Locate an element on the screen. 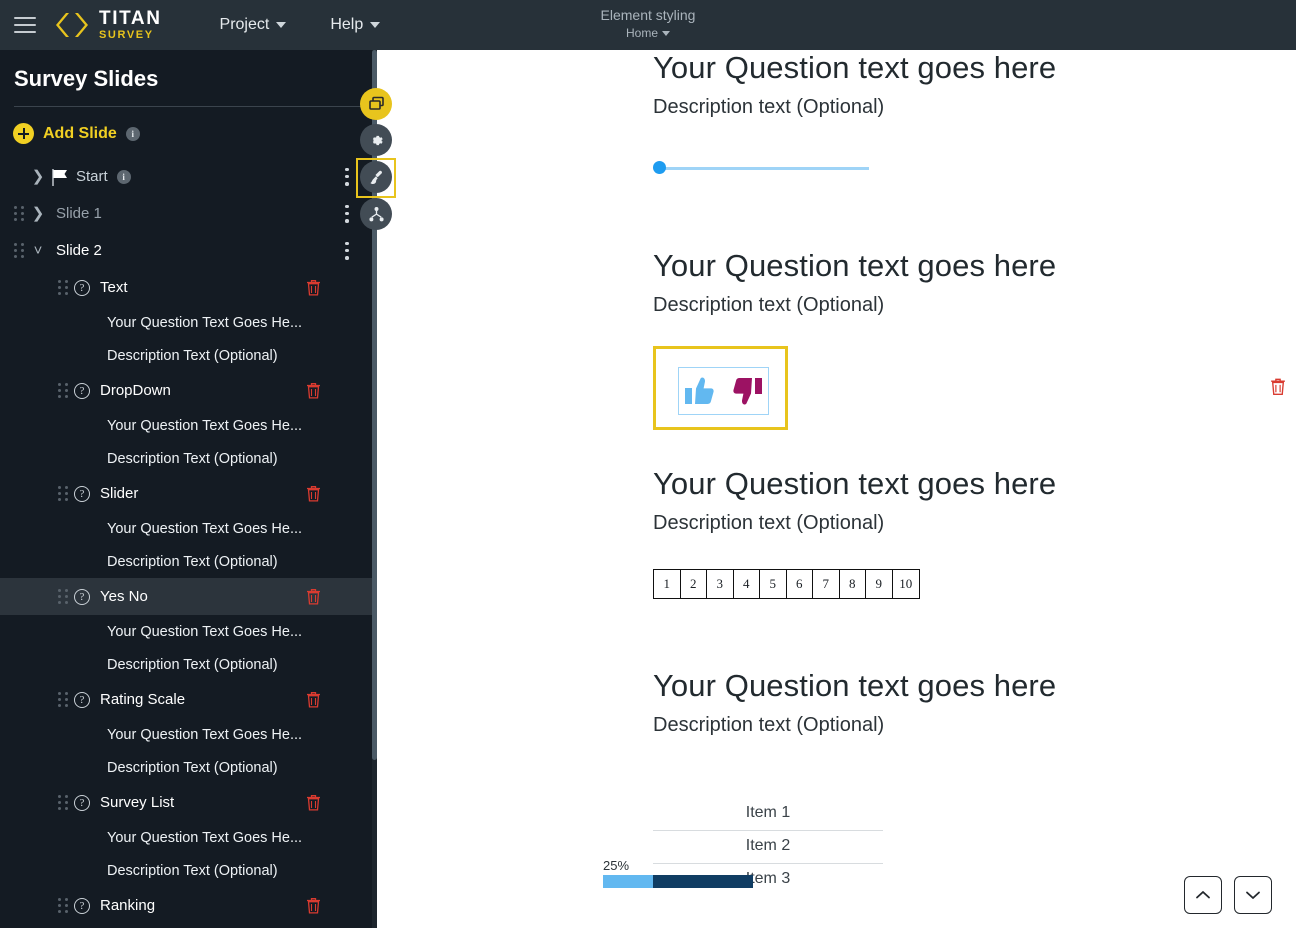  rating-option: 7 is located at coordinates (826, 584).